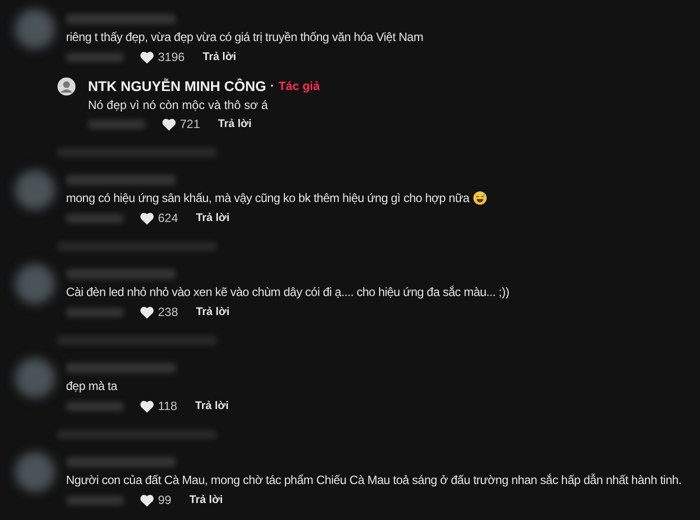 The width and height of the screenshot is (700, 520). I want to click on comment-text: Người con của đất Cà Mau, mong chờ tác phẩm Chiếu Cà Mau toả sáng ở đấu trường nhan sắc hấp dẫn nhất hành tinh., so click(374, 480).